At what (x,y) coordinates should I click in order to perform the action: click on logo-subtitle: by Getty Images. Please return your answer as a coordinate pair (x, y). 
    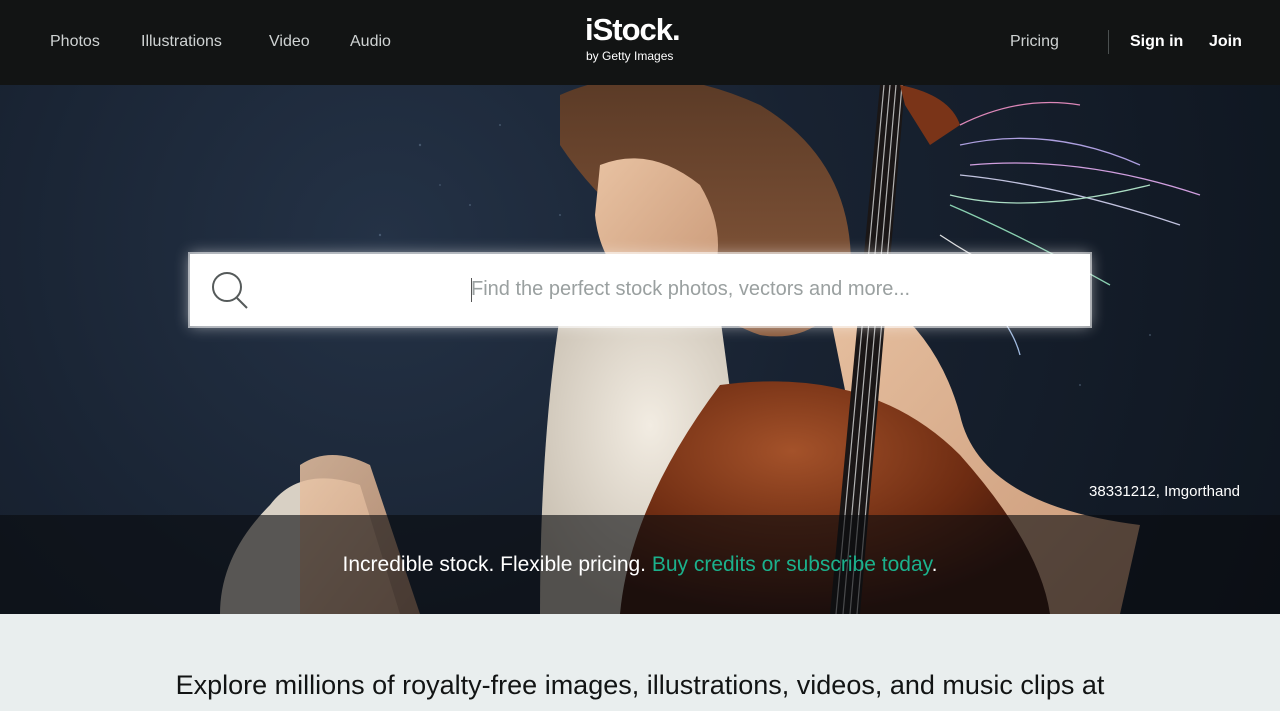
    Looking at the image, I should click on (630, 56).